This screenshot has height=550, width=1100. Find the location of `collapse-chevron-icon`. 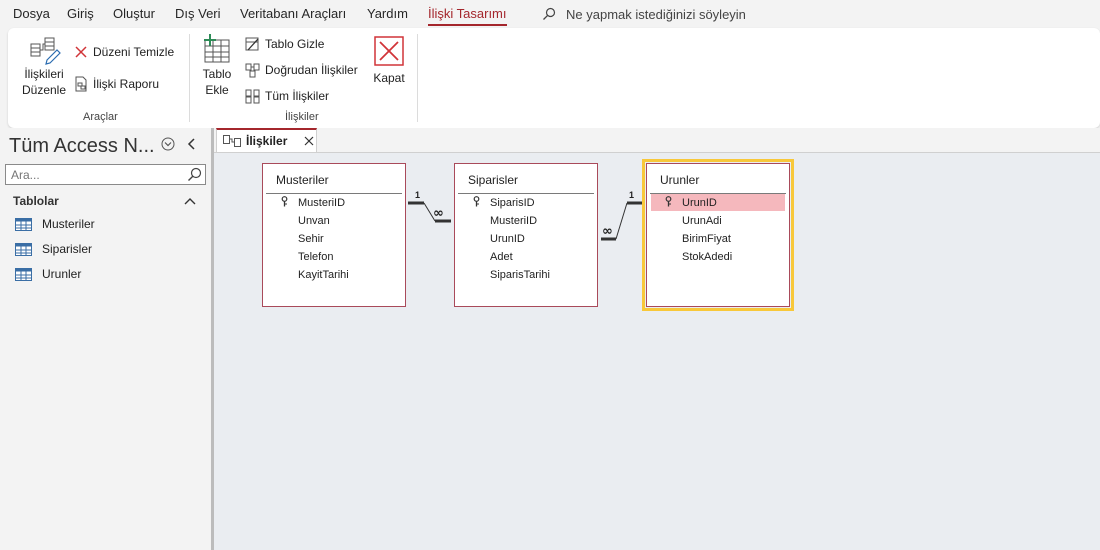

collapse-chevron-icon is located at coordinates (192, 144).